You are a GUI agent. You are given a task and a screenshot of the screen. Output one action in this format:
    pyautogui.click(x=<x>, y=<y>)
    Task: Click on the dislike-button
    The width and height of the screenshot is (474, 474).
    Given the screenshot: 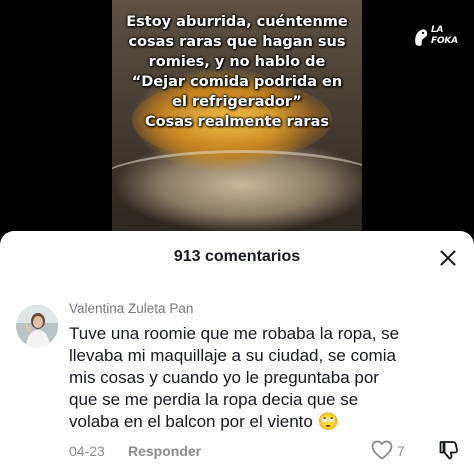 What is the action you would take?
    pyautogui.click(x=449, y=450)
    